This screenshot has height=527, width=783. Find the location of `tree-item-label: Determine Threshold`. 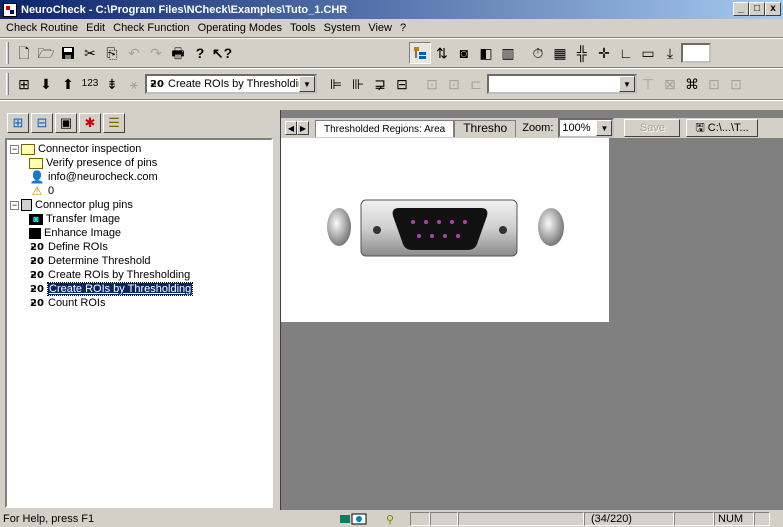

tree-item-label: Determine Threshold is located at coordinates (99, 261).